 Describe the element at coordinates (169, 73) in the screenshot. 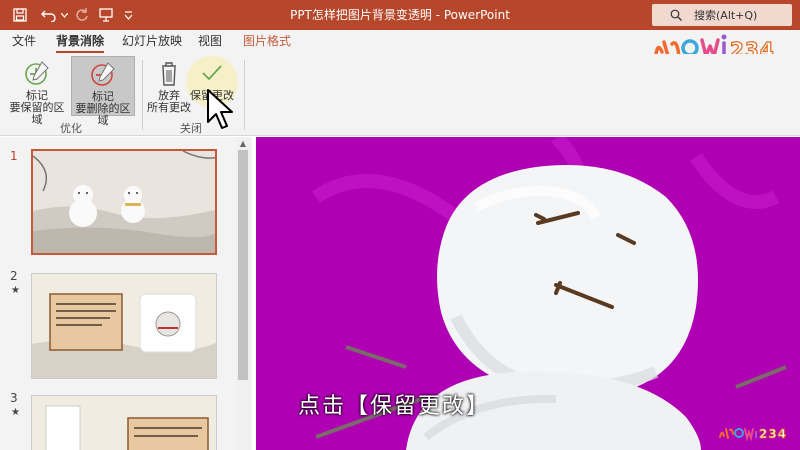

I see `trash-icon` at that location.